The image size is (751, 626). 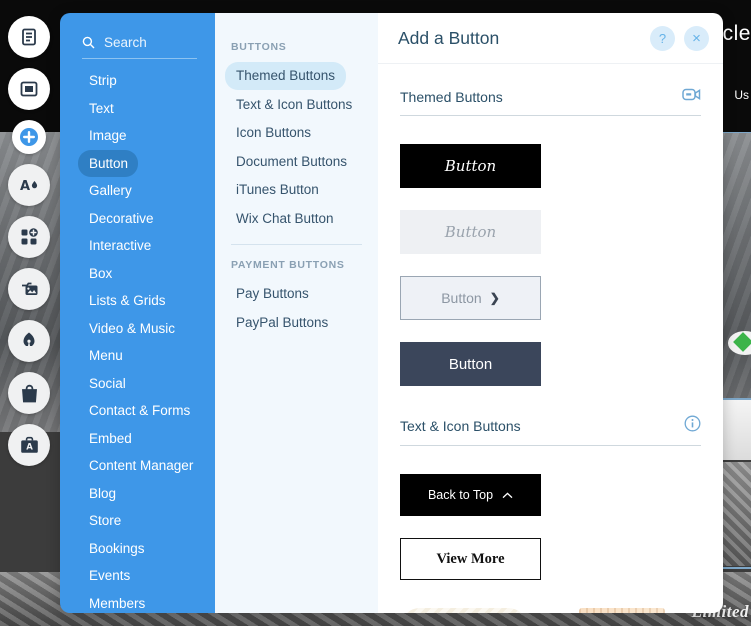 I want to click on add-elements-icon, so click(x=29, y=137).